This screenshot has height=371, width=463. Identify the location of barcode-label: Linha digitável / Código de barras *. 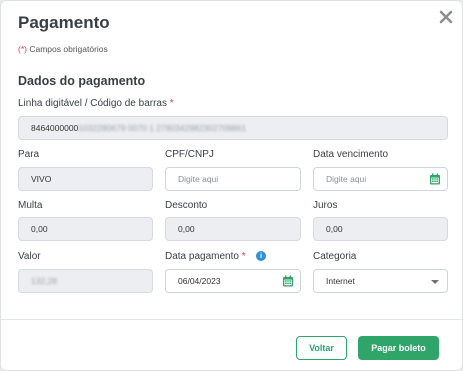
(96, 103).